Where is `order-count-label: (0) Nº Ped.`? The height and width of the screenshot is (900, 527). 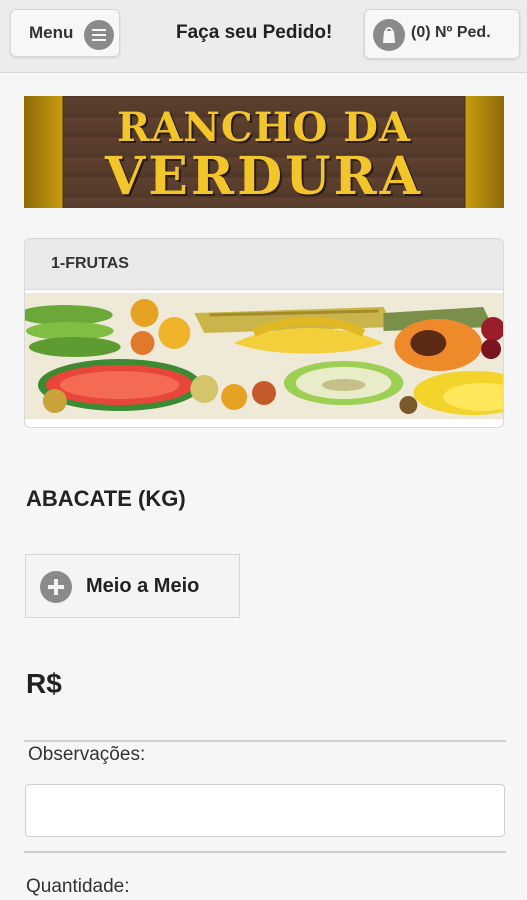
order-count-label: (0) Nº Ped. is located at coordinates (451, 32).